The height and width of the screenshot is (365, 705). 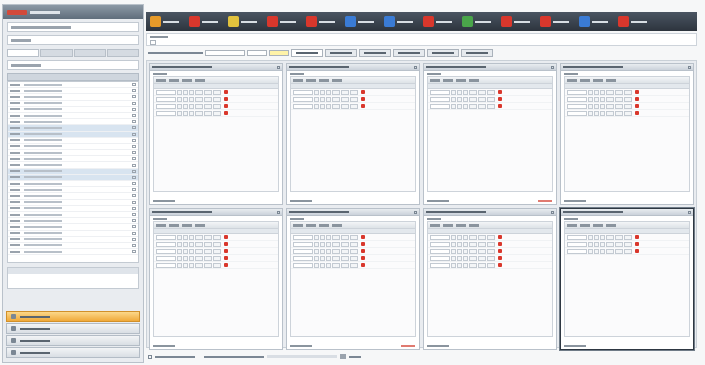 What do you see at coordinates (552, 212) in the screenshot?
I see `panel-close-icon` at bounding box center [552, 212].